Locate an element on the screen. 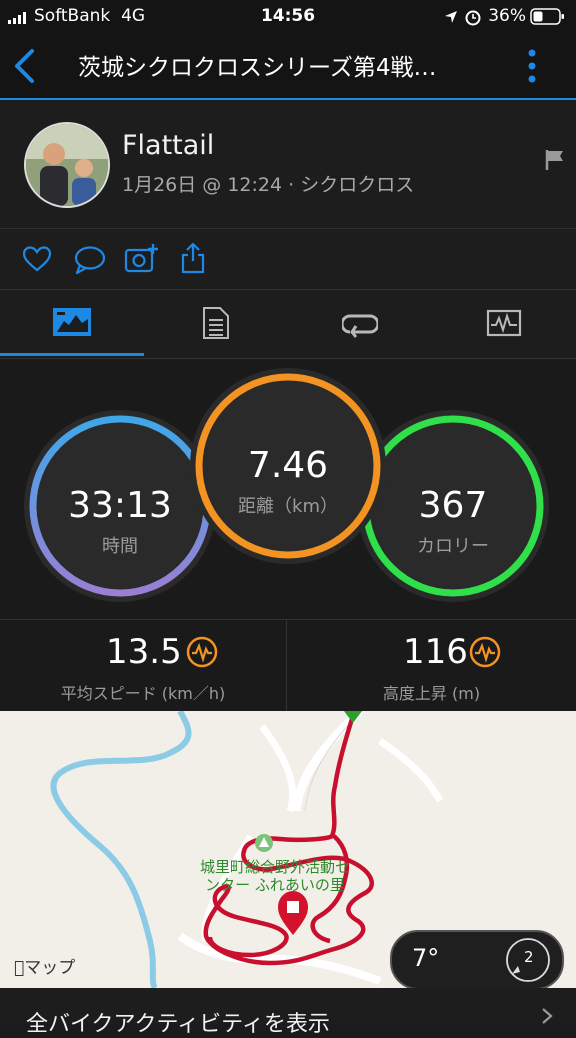 Image resolution: width=576 pixels, height=1038 pixels. calorie-ring: 367 カロリー is located at coordinates (453, 521).